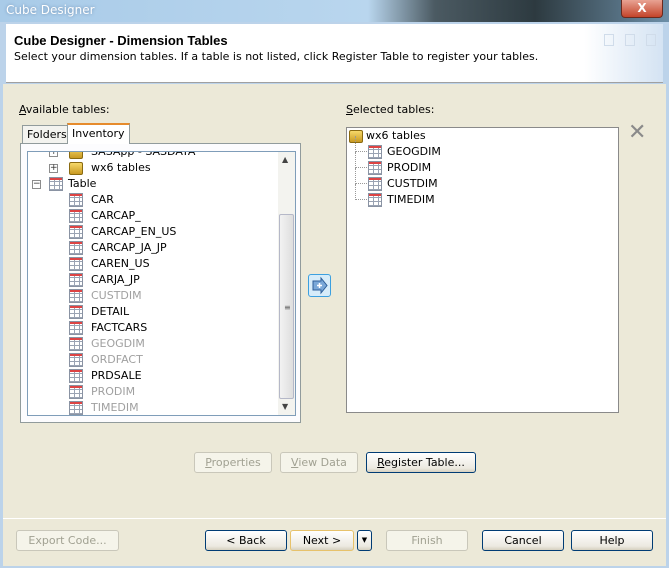 Image resolution: width=669 pixels, height=568 pixels. What do you see at coordinates (102, 199) in the screenshot?
I see `tree-item-label: CAR` at bounding box center [102, 199].